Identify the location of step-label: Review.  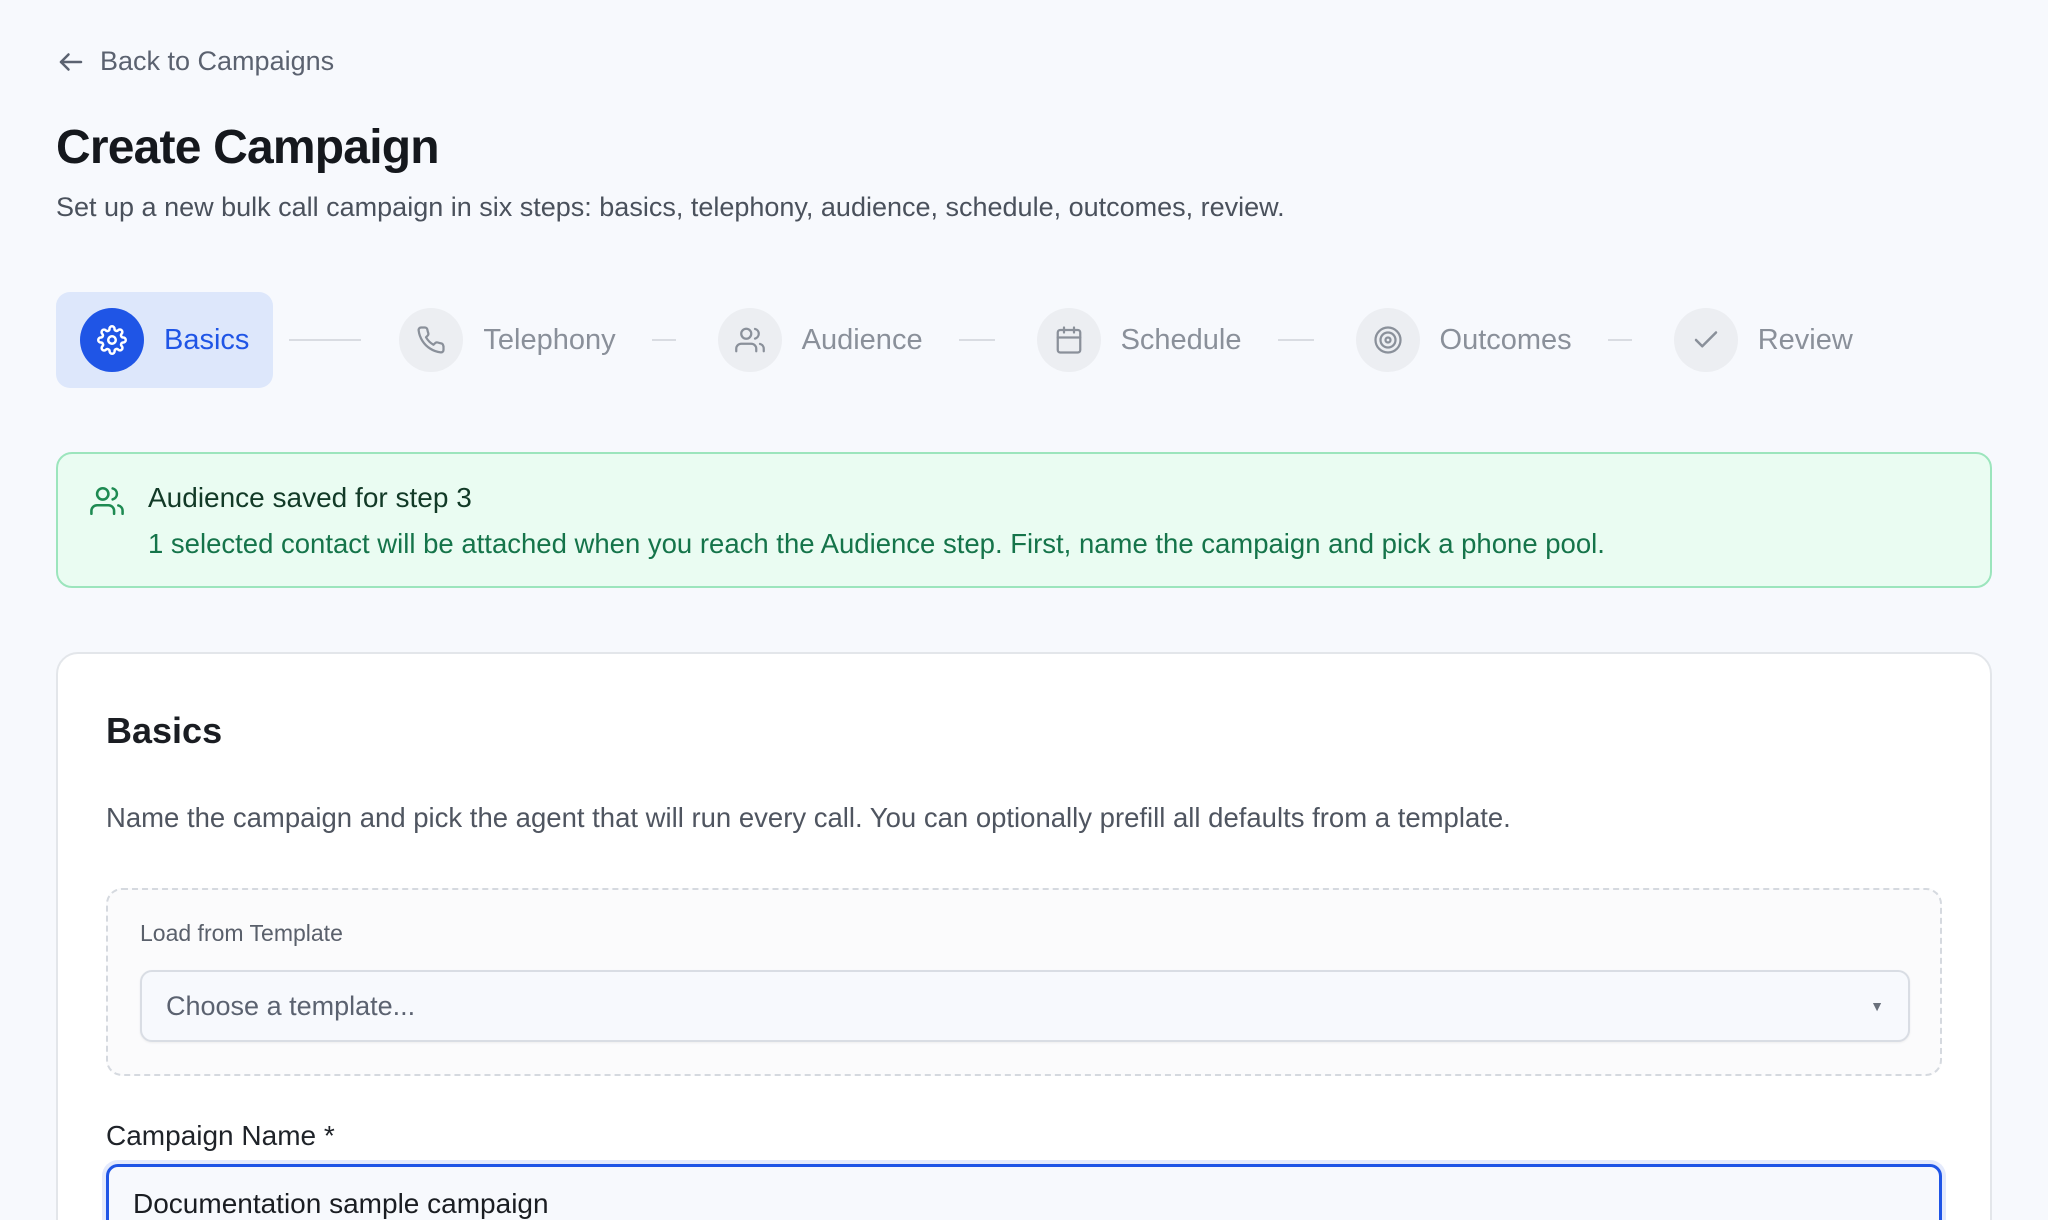
(1805, 339).